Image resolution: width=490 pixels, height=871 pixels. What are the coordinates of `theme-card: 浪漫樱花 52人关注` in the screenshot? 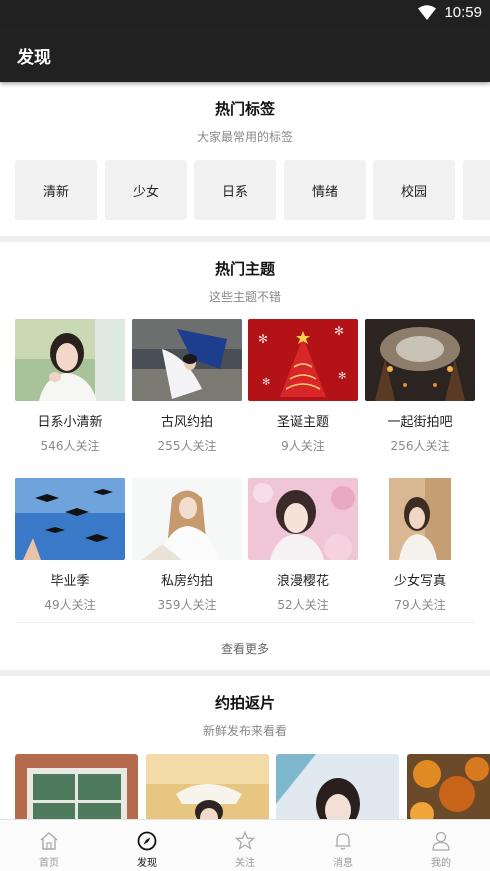 It's located at (303, 545).